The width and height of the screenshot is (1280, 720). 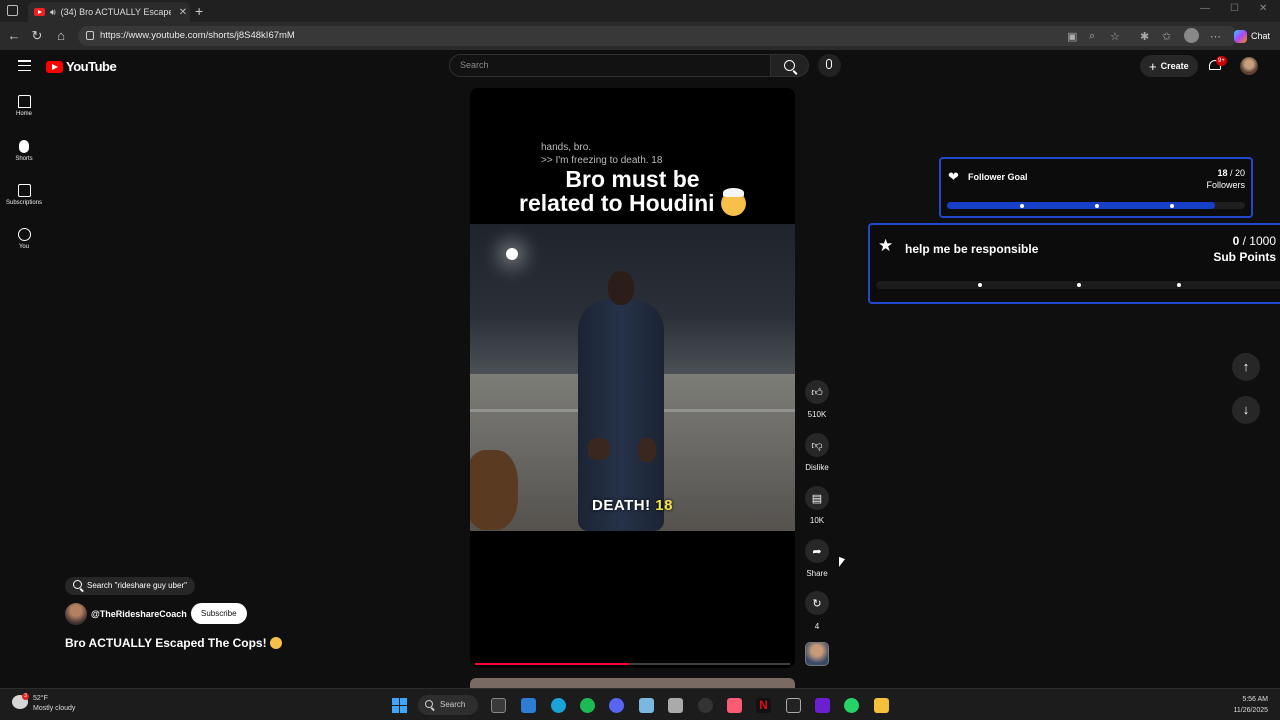 What do you see at coordinates (199, 11) in the screenshot?
I see `new-tab-button: +` at bounding box center [199, 11].